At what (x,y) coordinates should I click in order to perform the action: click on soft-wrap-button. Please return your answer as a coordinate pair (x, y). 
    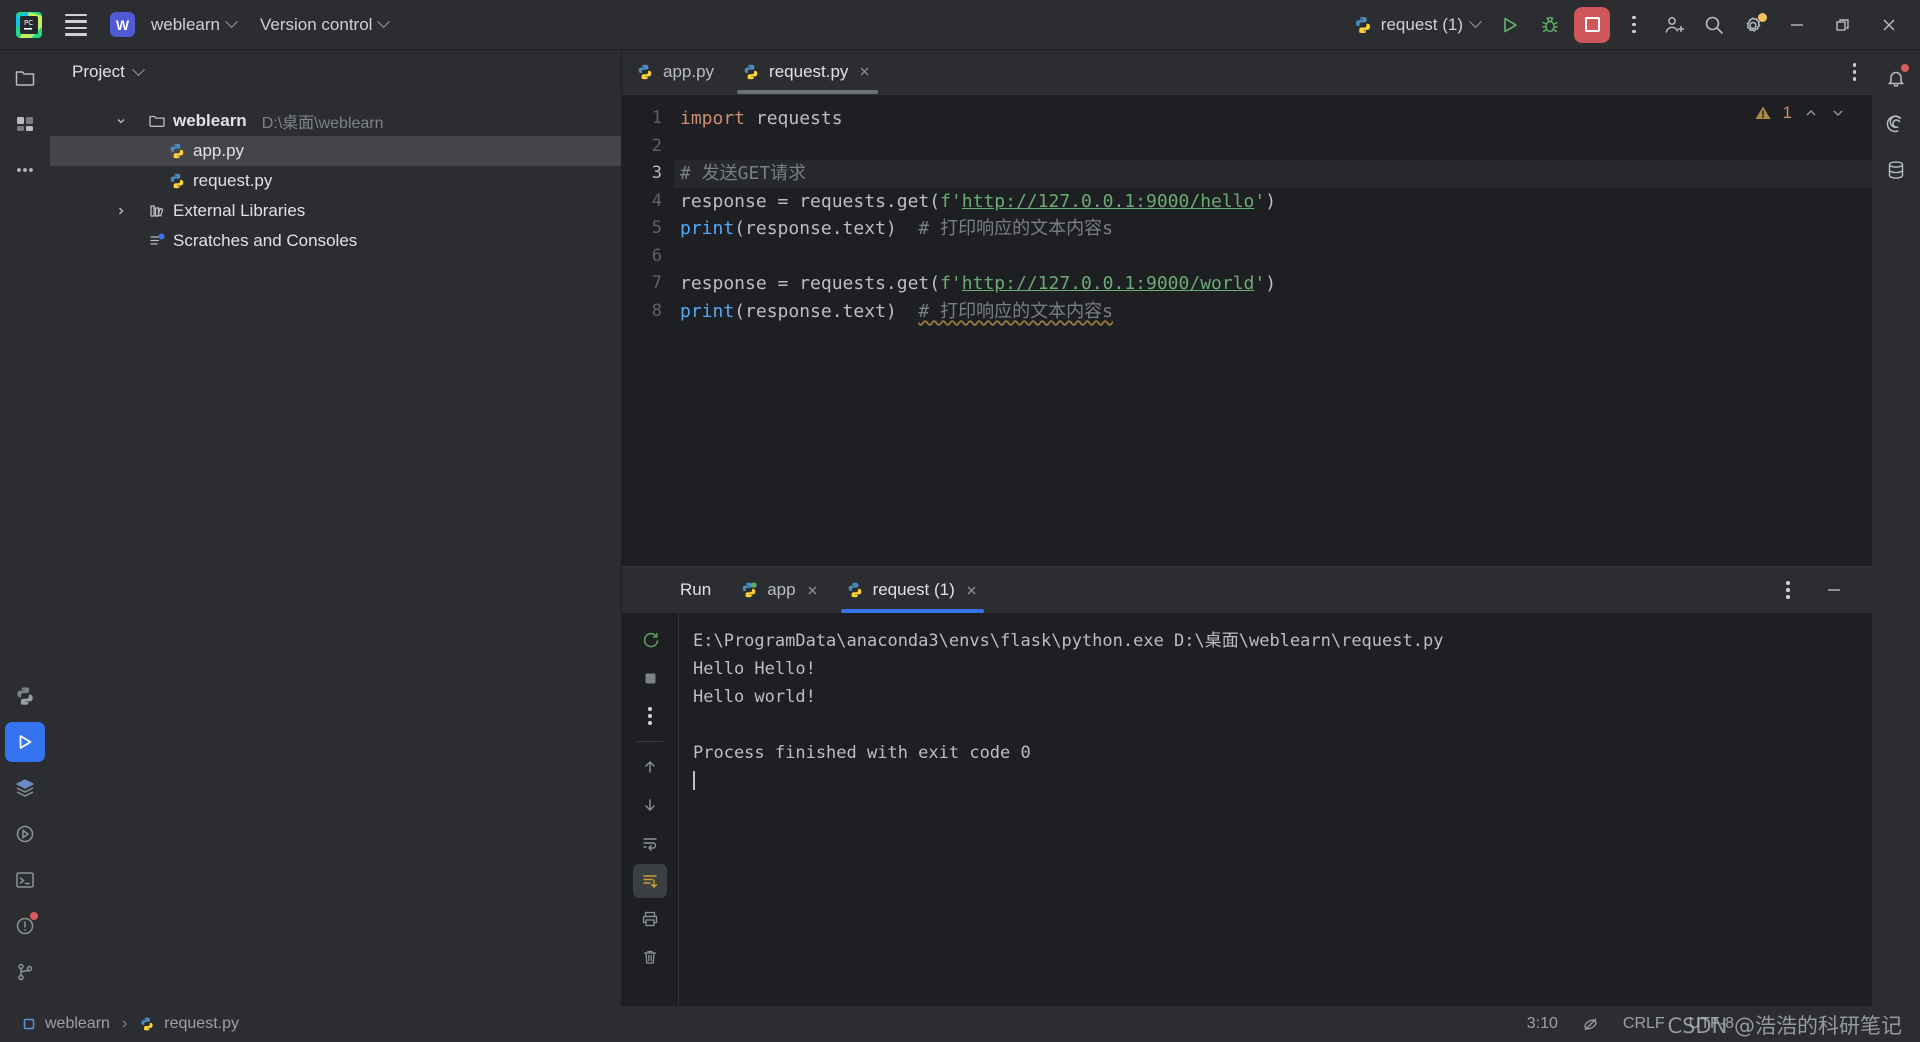
    Looking at the image, I should click on (650, 843).